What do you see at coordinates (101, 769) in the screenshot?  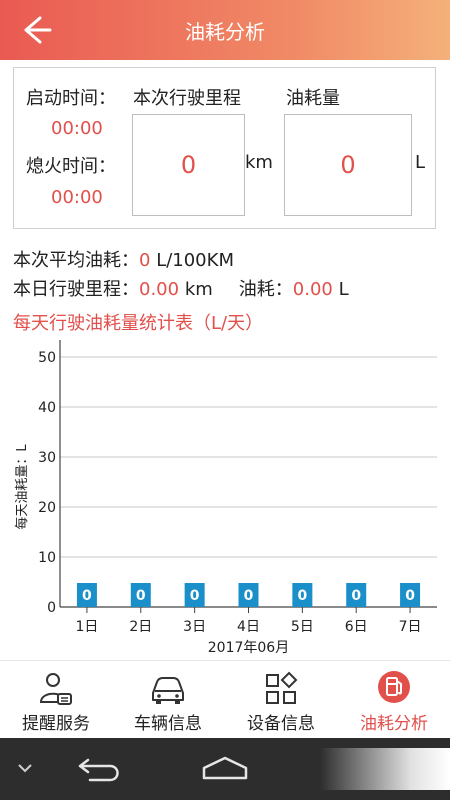 I see `system-back-icon` at bounding box center [101, 769].